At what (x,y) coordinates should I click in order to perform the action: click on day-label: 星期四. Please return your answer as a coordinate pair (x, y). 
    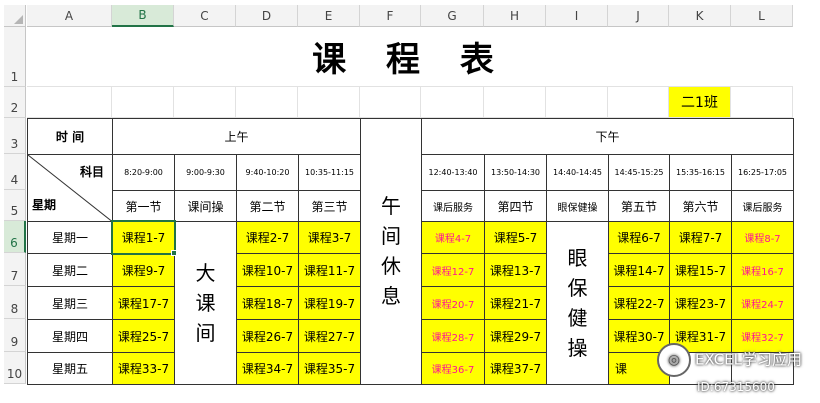
    Looking at the image, I should click on (70, 336).